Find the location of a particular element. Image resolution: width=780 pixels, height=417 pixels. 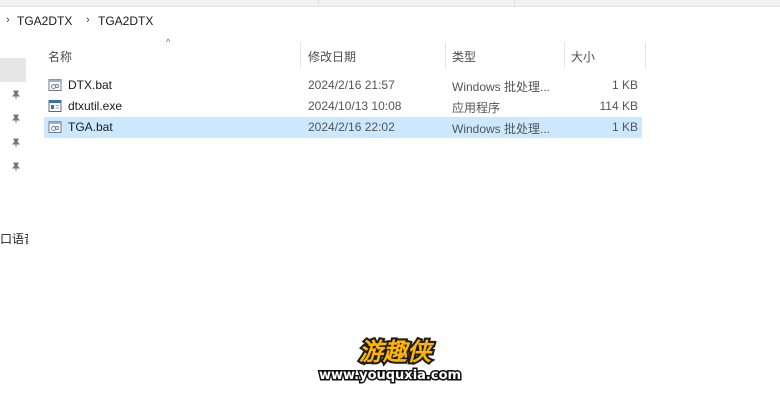

file-name: DTX.bat is located at coordinates (90, 85).